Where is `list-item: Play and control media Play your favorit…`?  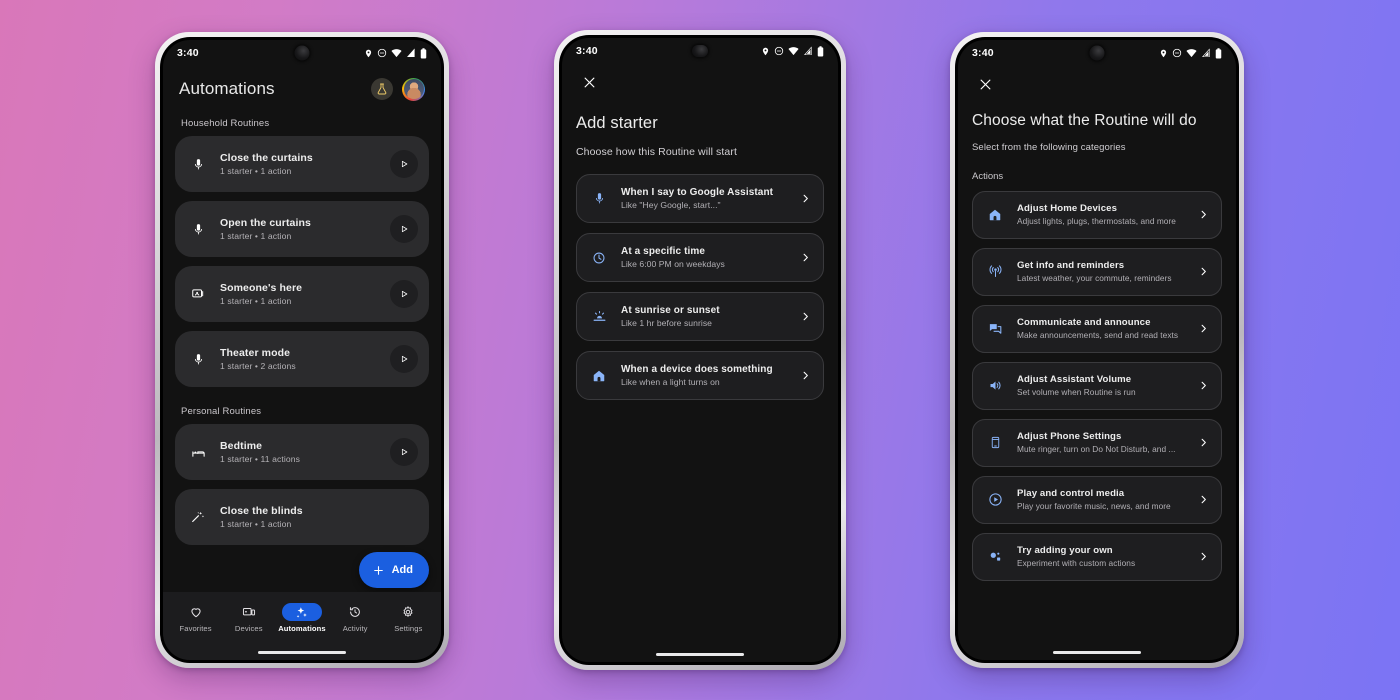 list-item: Play and control media Play your favorit… is located at coordinates (1097, 499).